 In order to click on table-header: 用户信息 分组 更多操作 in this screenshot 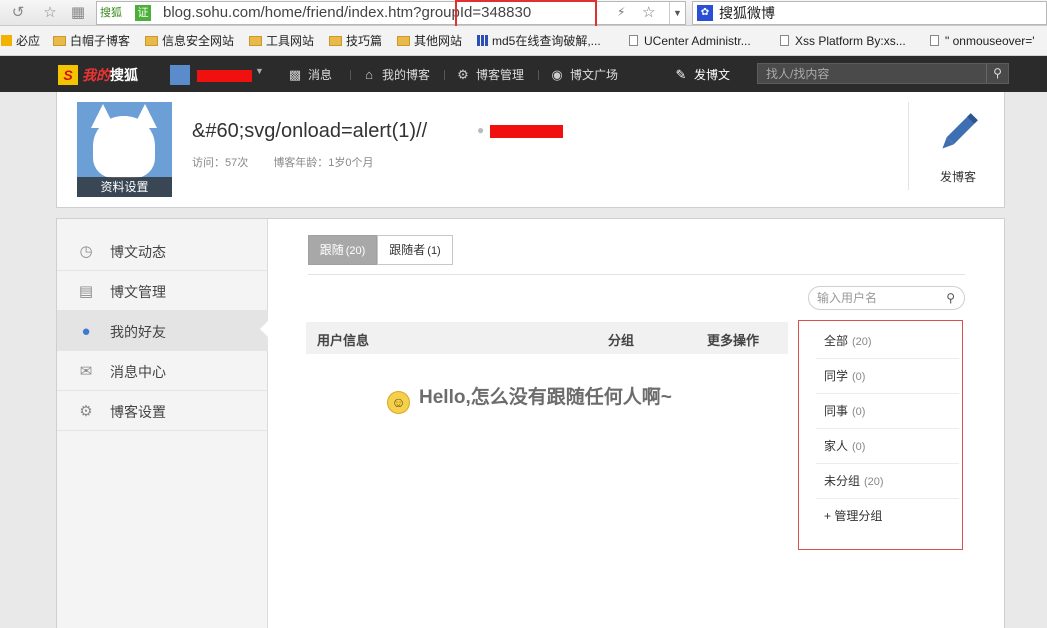, I will do `click(547, 338)`.